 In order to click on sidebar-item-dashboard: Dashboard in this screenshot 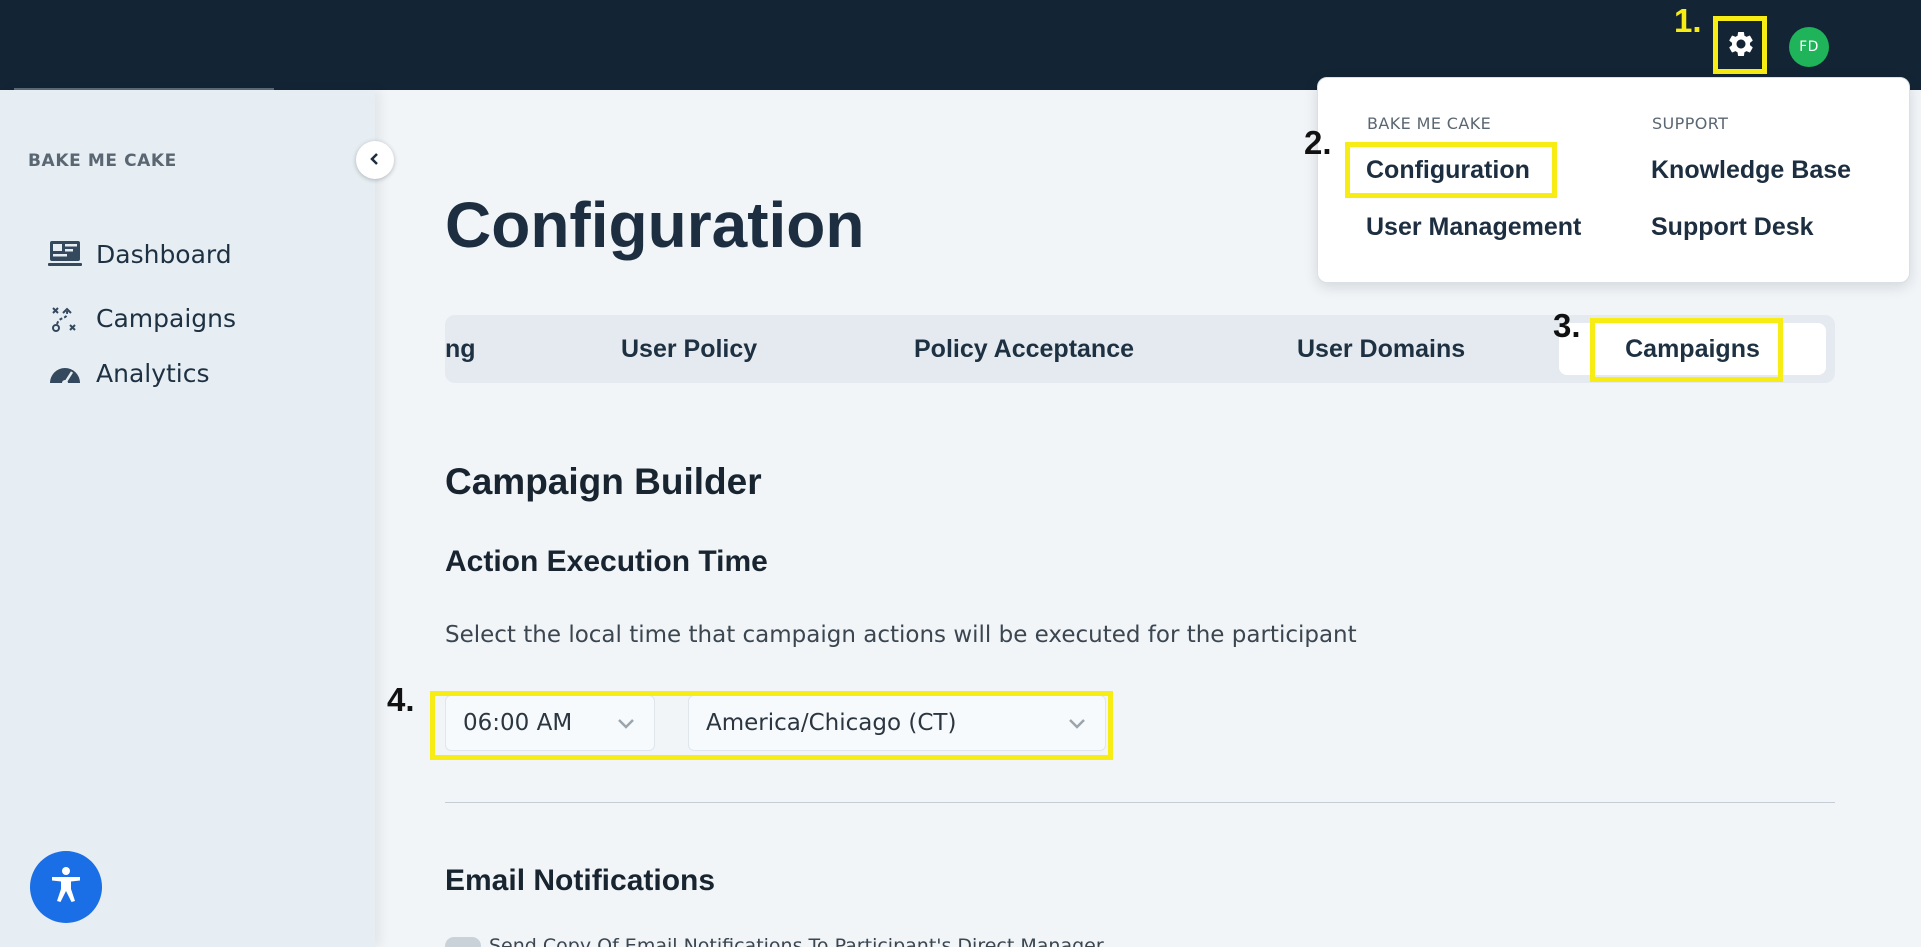, I will do `click(140, 254)`.